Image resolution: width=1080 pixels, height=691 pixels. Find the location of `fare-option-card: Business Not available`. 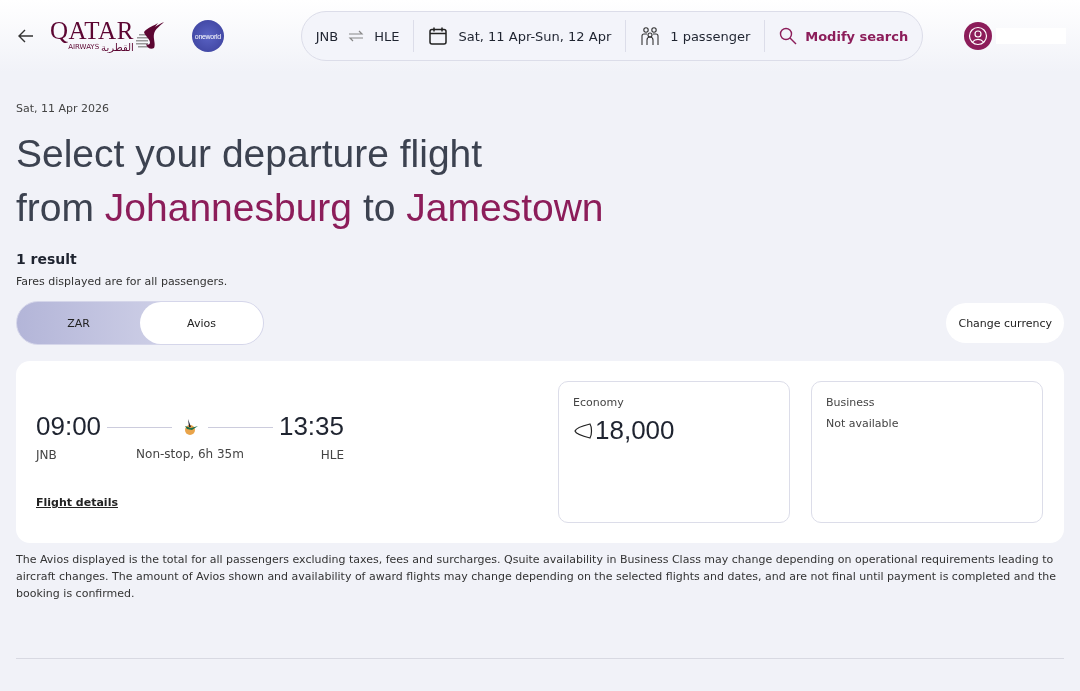

fare-option-card: Business Not available is located at coordinates (927, 452).